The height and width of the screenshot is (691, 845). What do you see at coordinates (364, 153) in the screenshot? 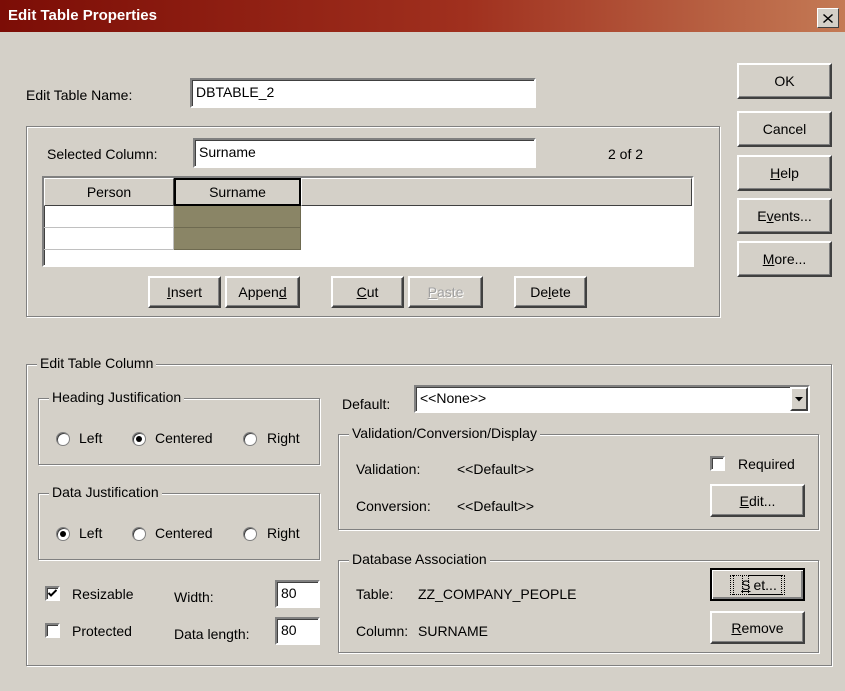
I see `selected-column-input: Surname` at bounding box center [364, 153].